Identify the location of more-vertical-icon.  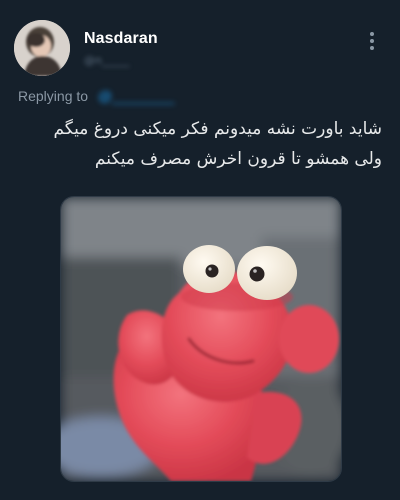
(372, 43).